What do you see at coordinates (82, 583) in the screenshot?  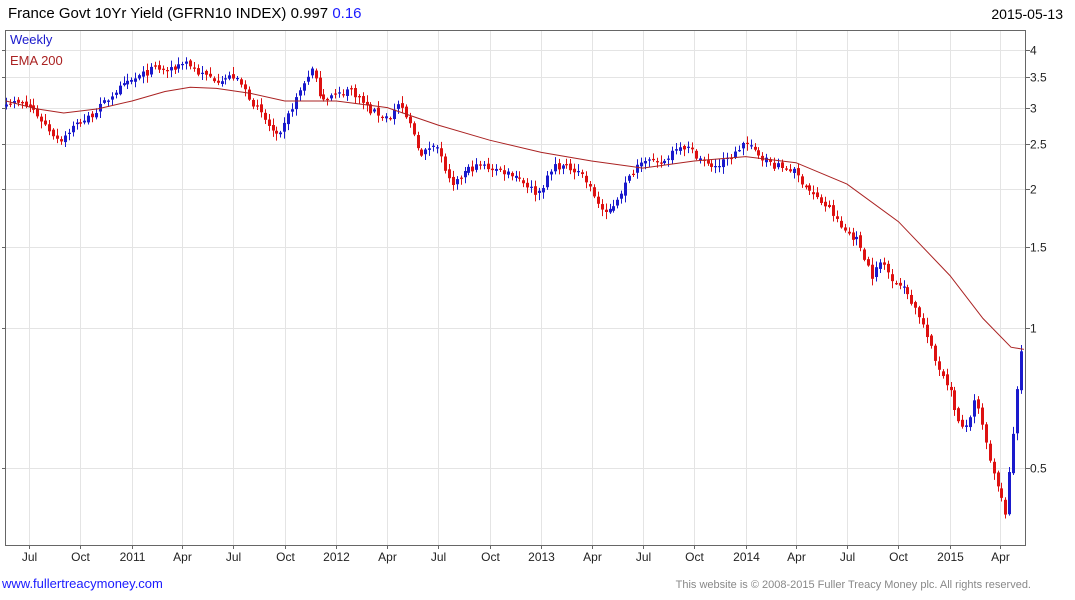 I see `site-link: www.fullertreacymoney.com` at bounding box center [82, 583].